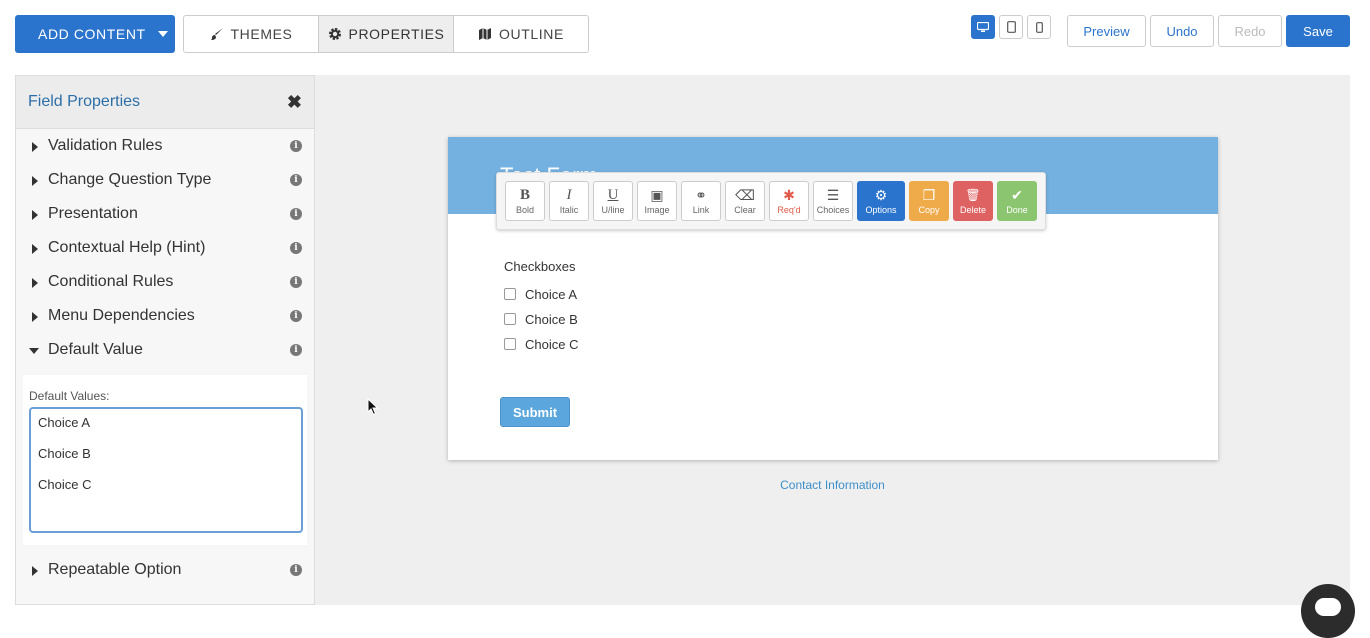 The height and width of the screenshot is (638, 1370). What do you see at coordinates (485, 34) in the screenshot?
I see `map-icon` at bounding box center [485, 34].